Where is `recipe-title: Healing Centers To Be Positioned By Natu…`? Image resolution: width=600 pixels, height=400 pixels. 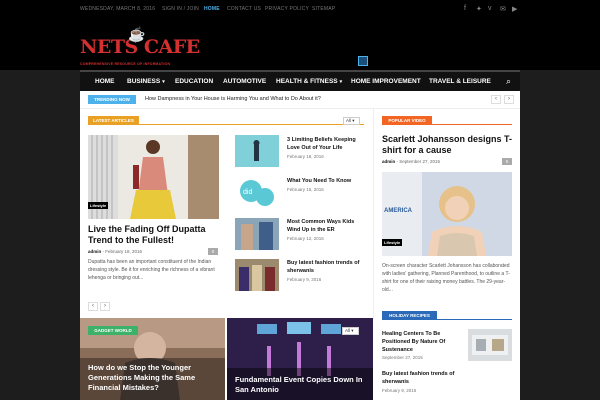 recipe-title: Healing Centers To Be Positioned By Natu… is located at coordinates (422, 342).